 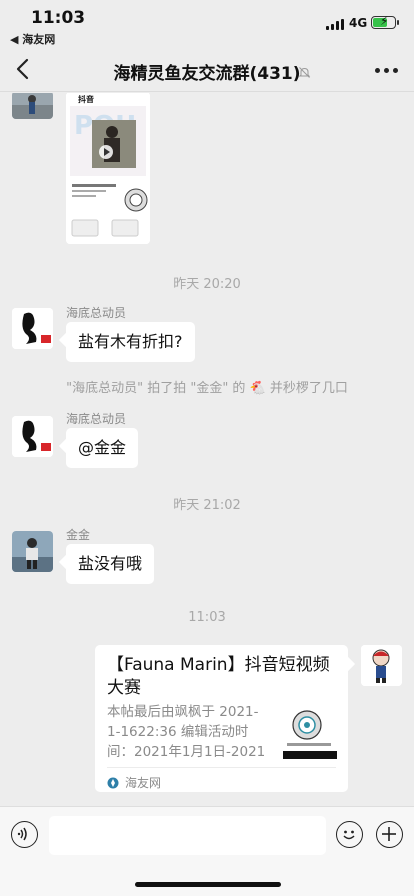 I want to click on more-icon, so click(x=386, y=70).